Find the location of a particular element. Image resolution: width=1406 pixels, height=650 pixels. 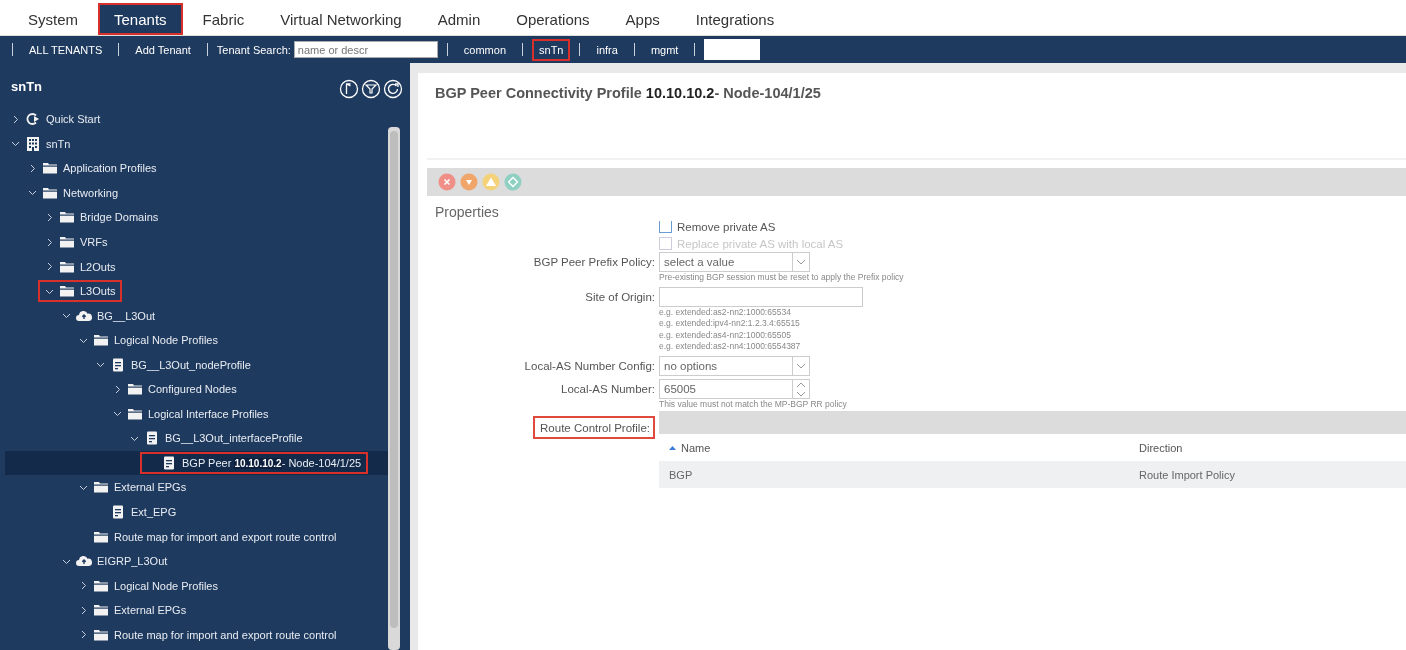

play-circle-icon is located at coordinates (33, 119).